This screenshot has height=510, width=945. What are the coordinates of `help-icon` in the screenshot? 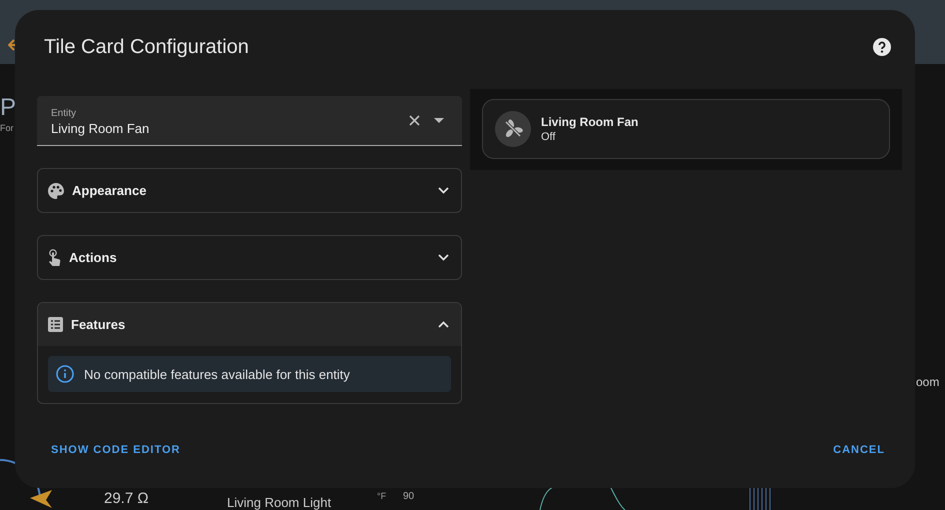 It's located at (882, 47).